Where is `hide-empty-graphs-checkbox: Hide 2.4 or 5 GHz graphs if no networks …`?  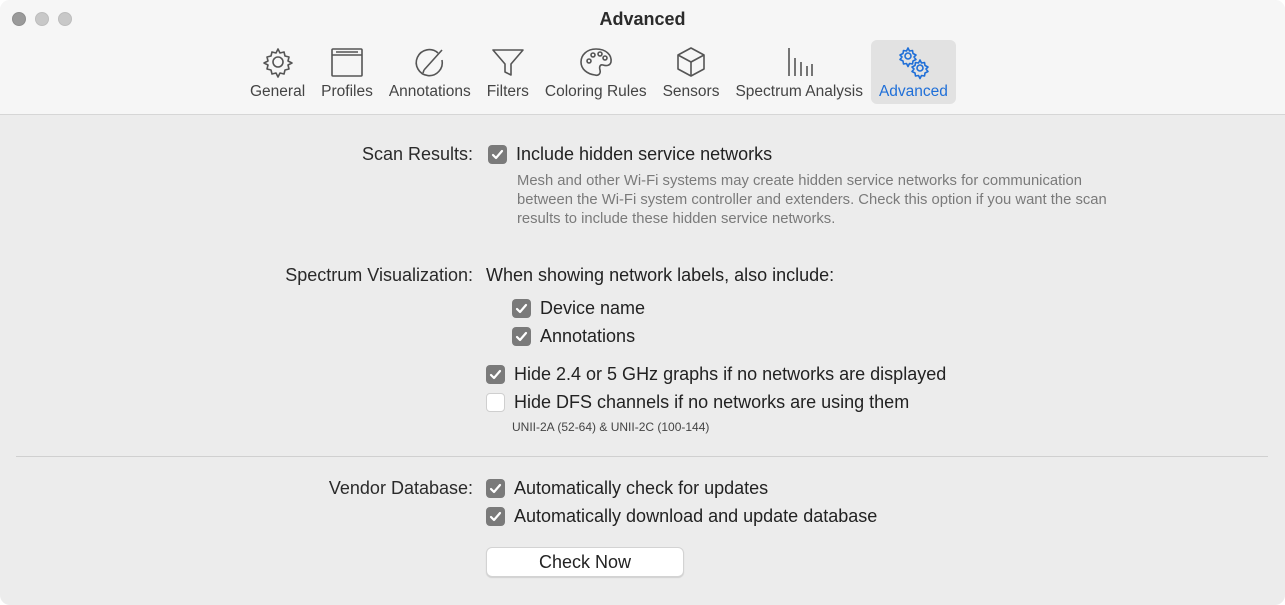
hide-empty-graphs-checkbox: Hide 2.4 or 5 GHz graphs if no networks … is located at coordinates (716, 374).